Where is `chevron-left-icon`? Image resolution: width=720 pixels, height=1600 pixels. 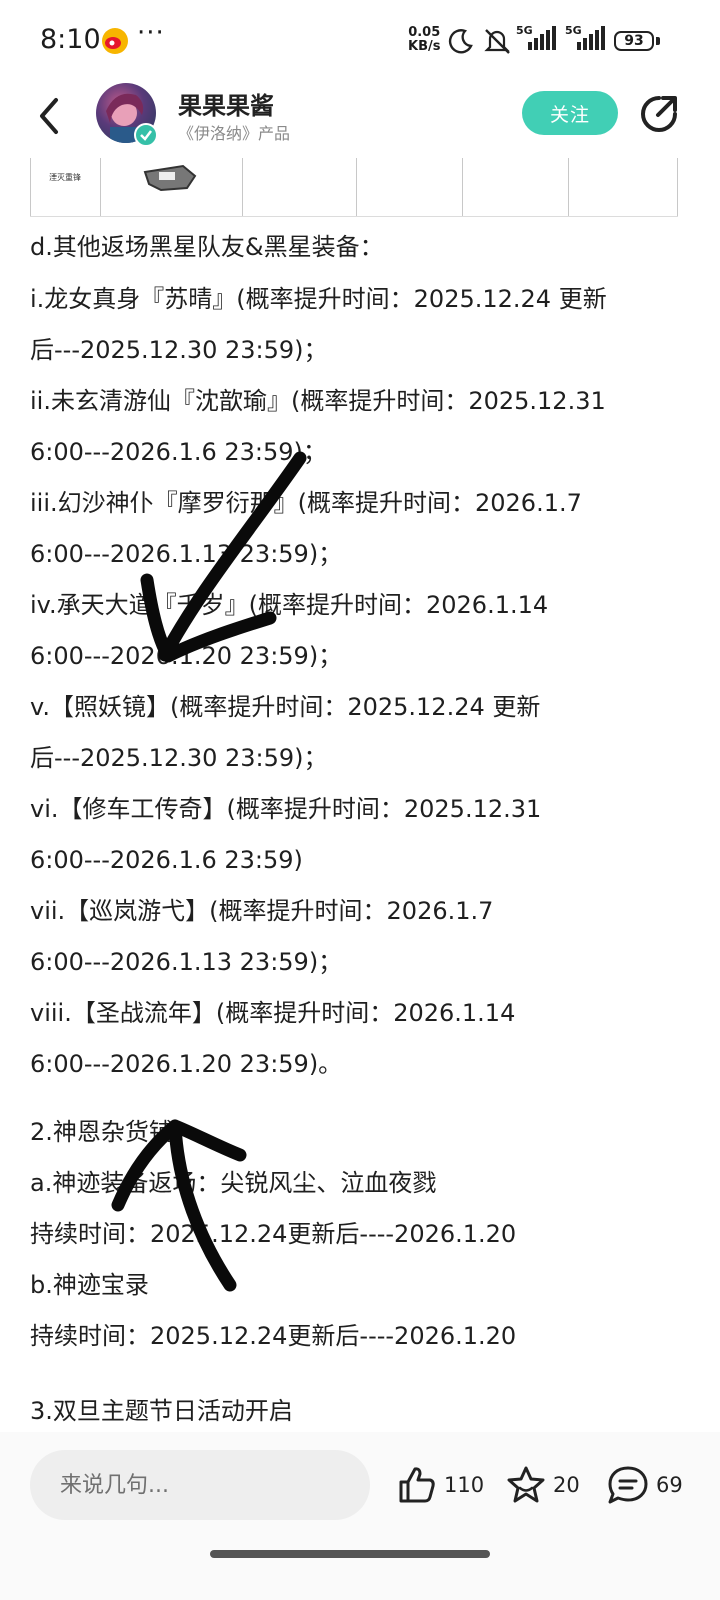 chevron-left-icon is located at coordinates (49, 116).